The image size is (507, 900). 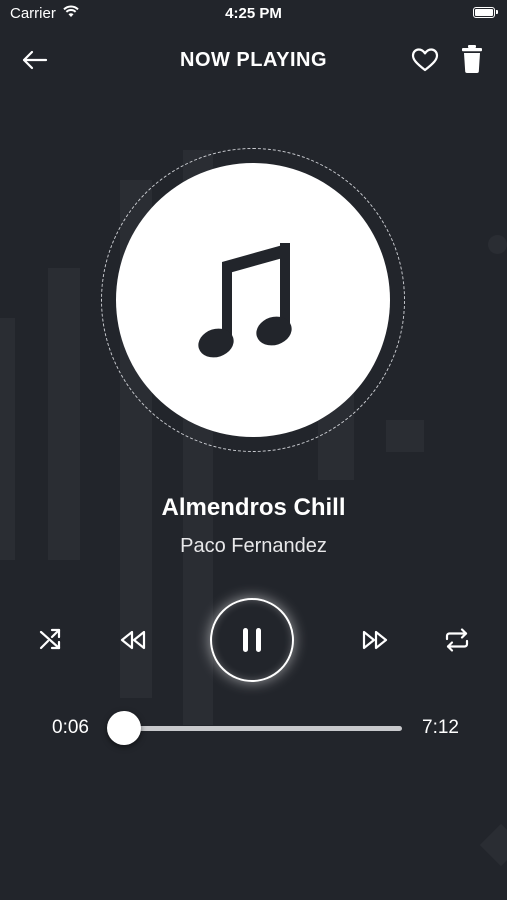 What do you see at coordinates (485, 12) in the screenshot?
I see `battery-icon` at bounding box center [485, 12].